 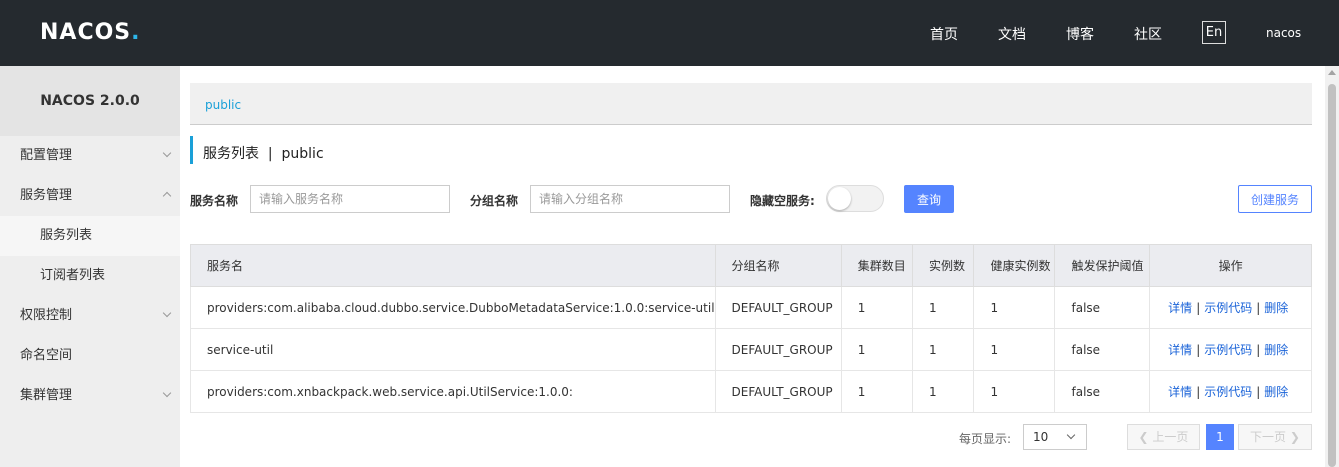 I want to click on page-scrollbar, so click(x=1332, y=266).